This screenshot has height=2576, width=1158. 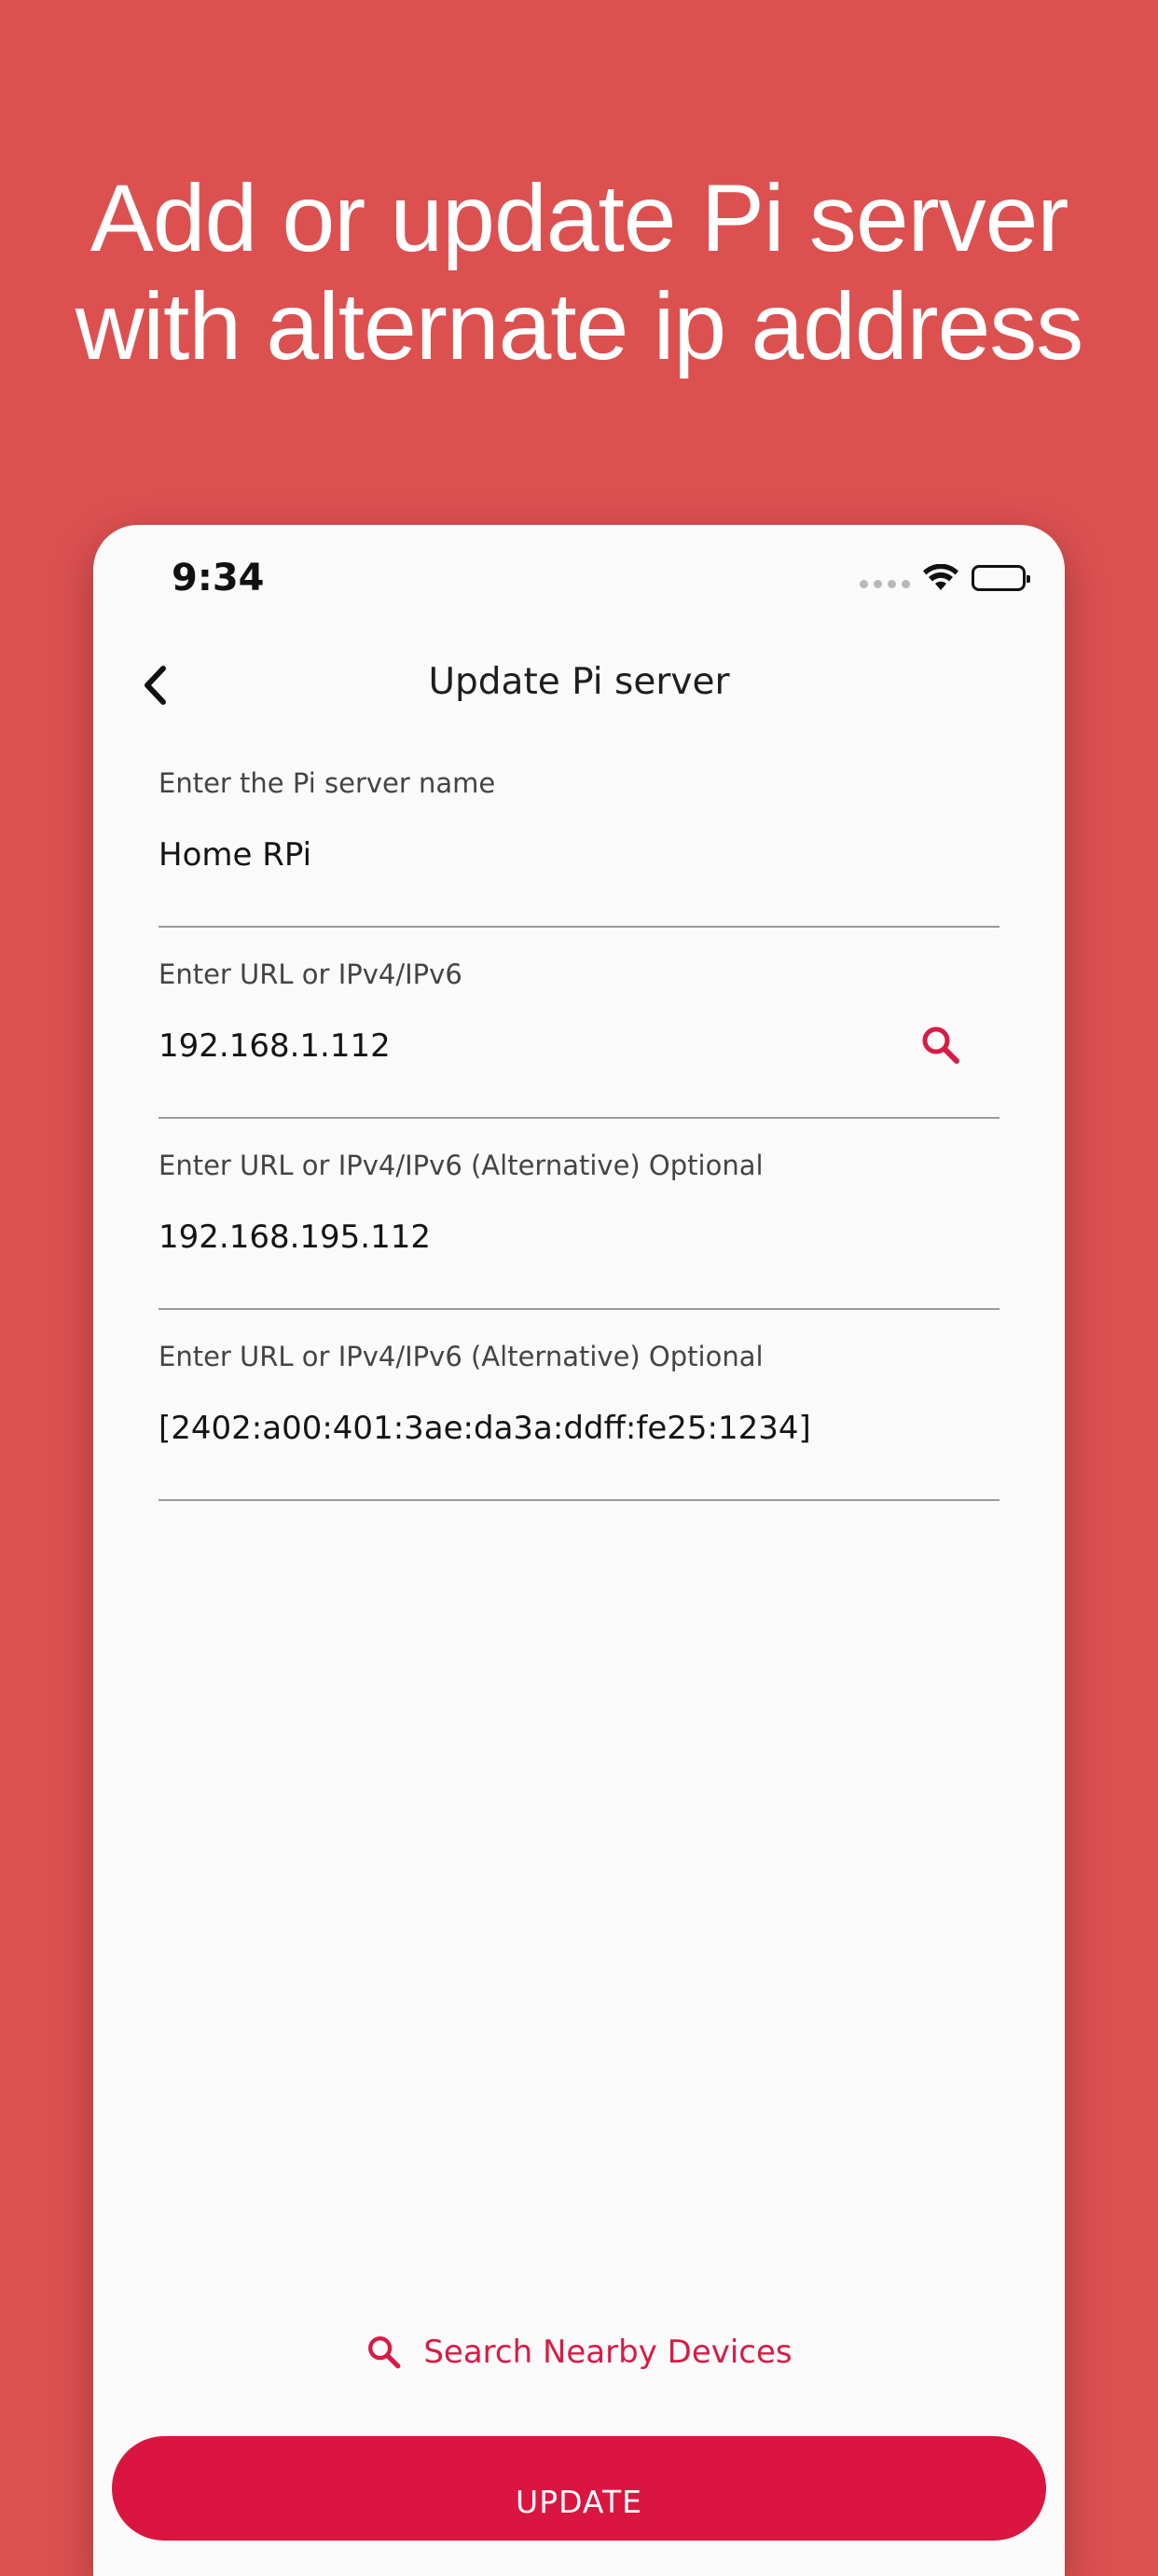 What do you see at coordinates (608, 2352) in the screenshot?
I see `search-nearby-devices-label: Search Nearby Devices` at bounding box center [608, 2352].